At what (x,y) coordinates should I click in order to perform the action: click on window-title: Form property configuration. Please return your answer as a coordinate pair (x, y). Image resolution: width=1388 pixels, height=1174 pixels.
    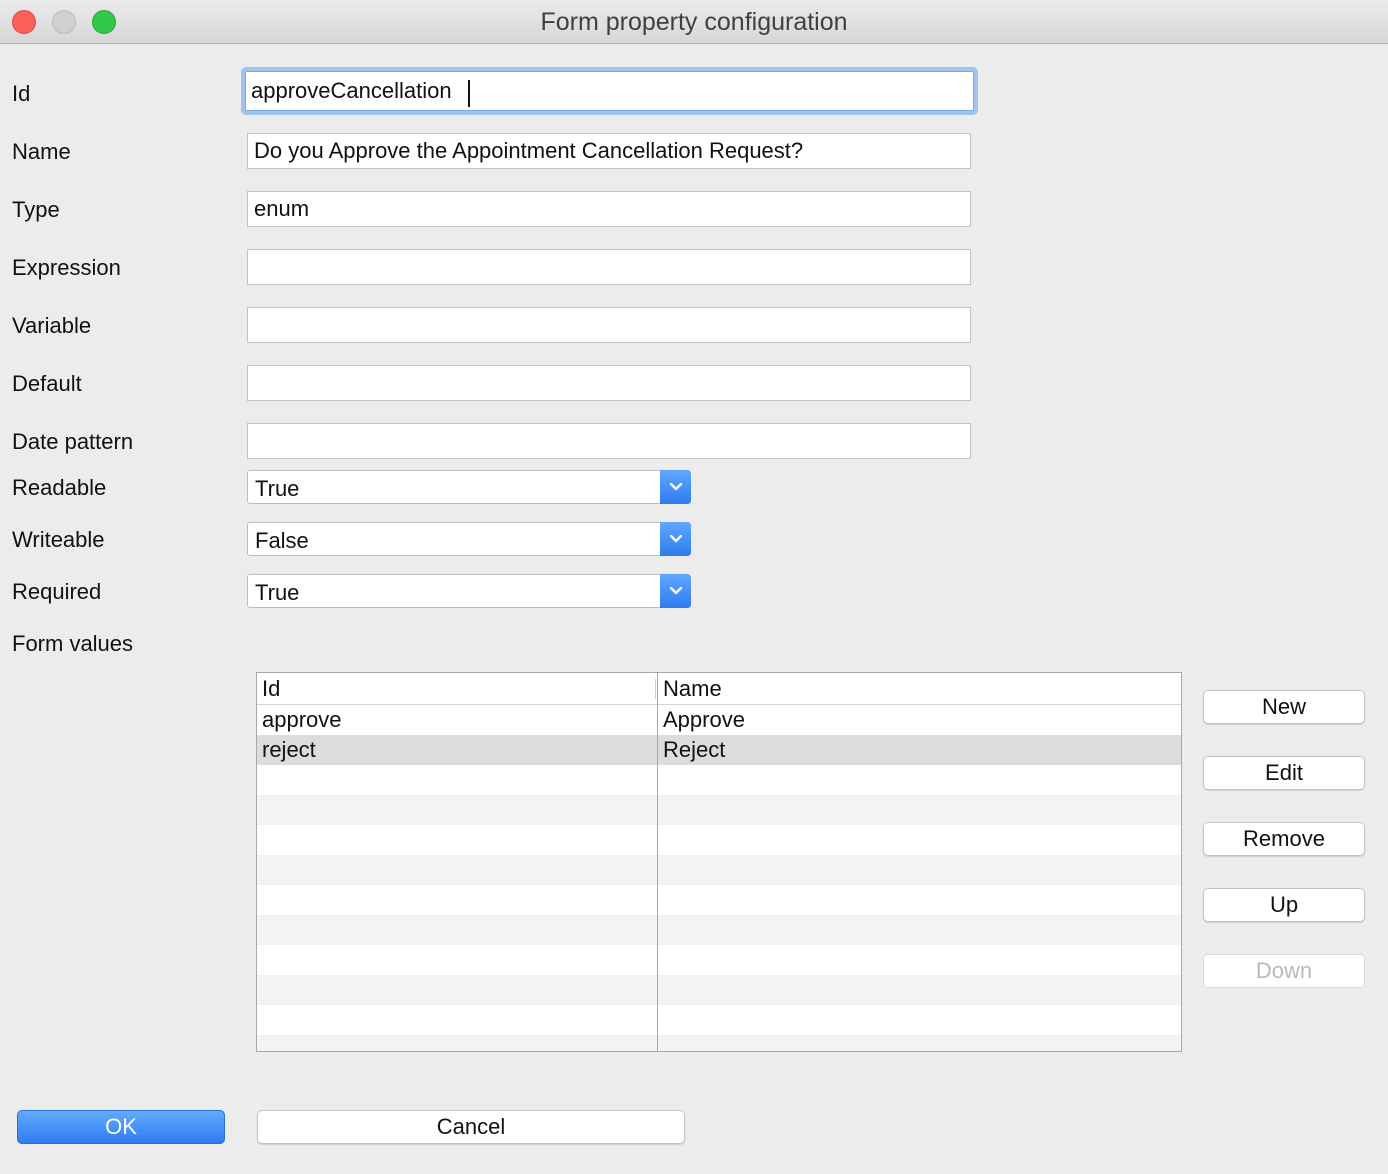
    Looking at the image, I should click on (694, 22).